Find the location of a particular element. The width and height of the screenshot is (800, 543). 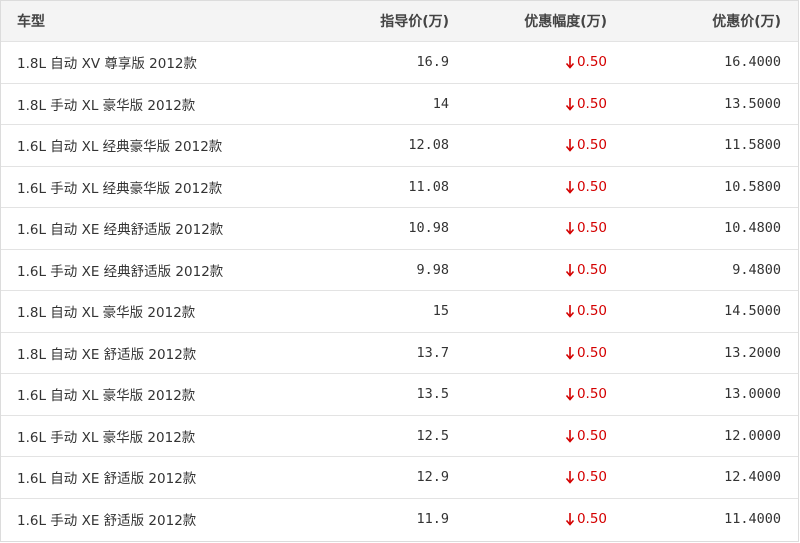

table-row: 1.6L 自动 XL 经典豪华版 2012款 12.08 0.50 11.5800 is located at coordinates (399, 145).